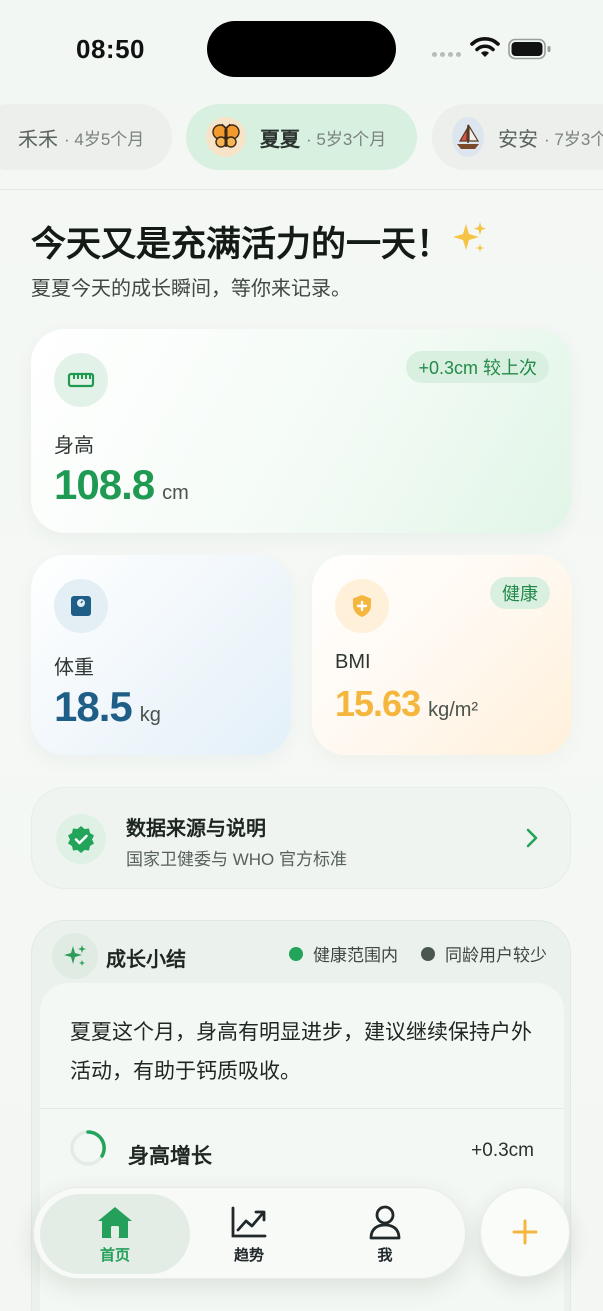 This screenshot has height=1311, width=603. I want to click on bmi-label: BMI, so click(353, 662).